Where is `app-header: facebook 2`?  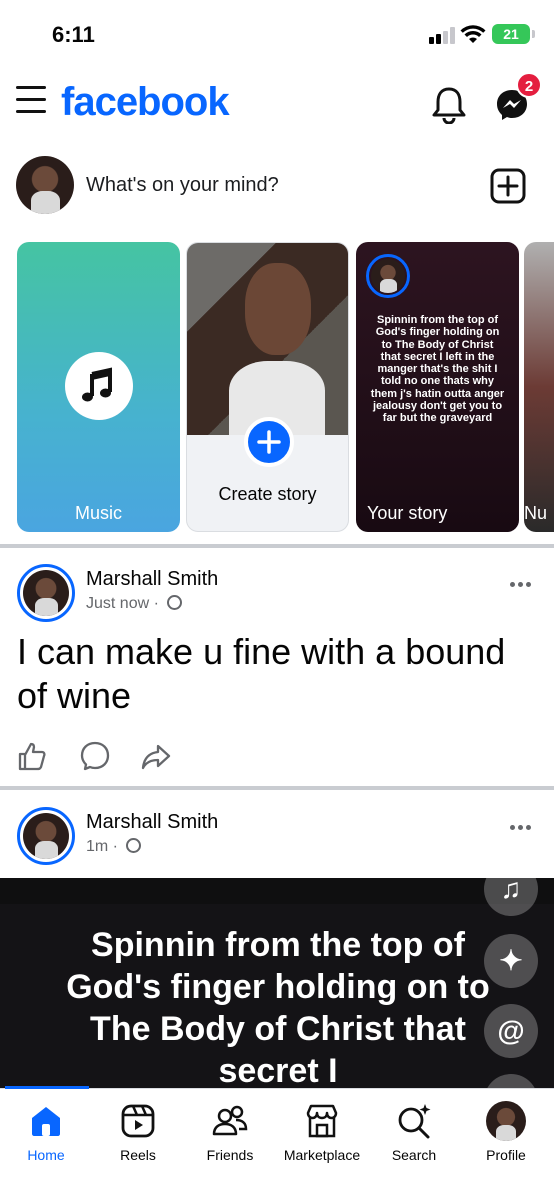
app-header: facebook 2 is located at coordinates (277, 106).